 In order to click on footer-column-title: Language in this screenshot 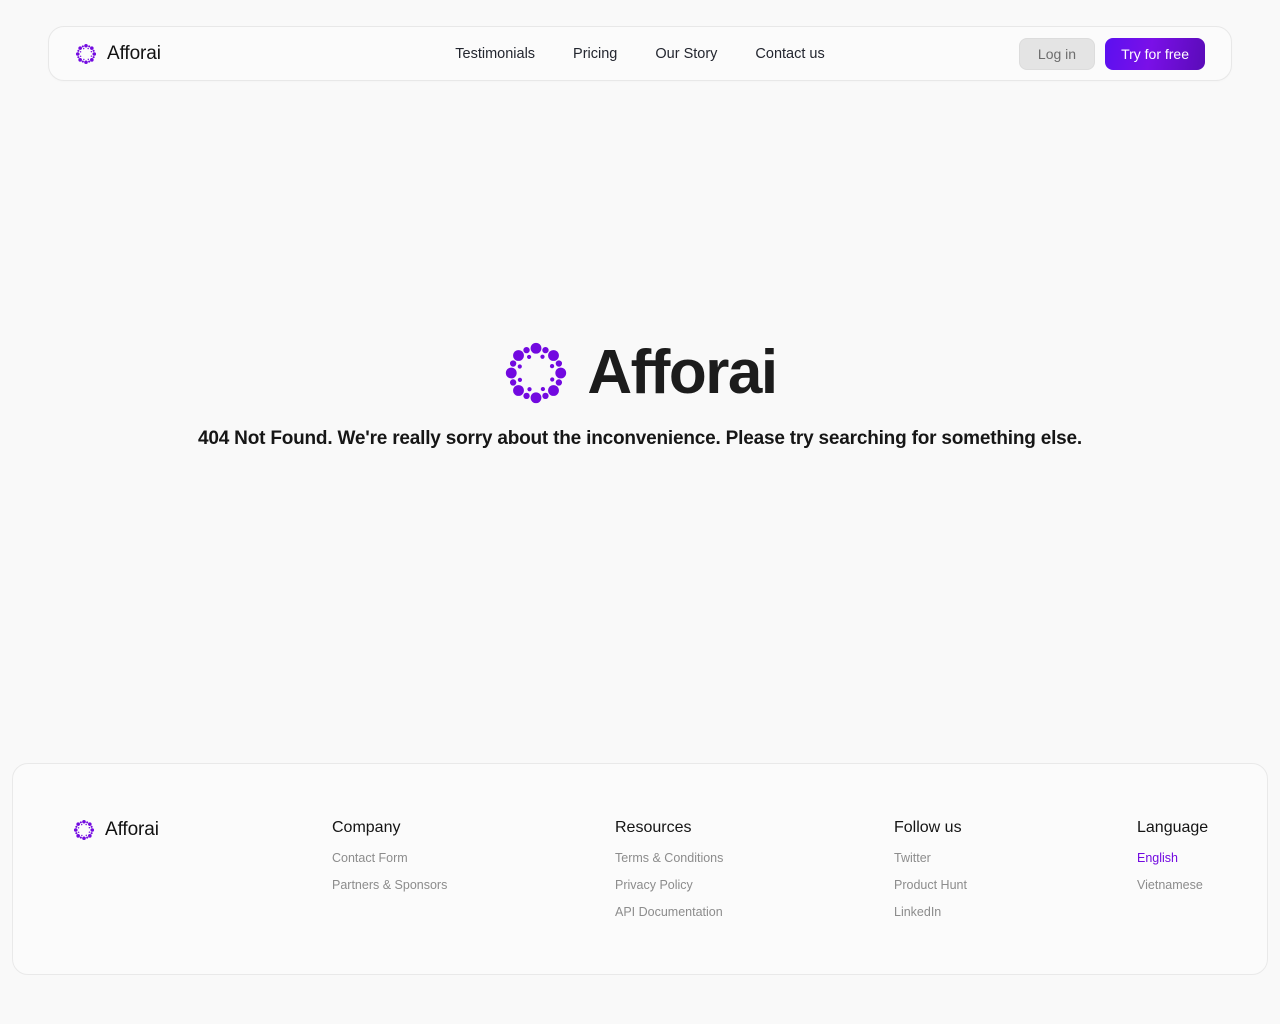, I will do `click(1173, 827)`.